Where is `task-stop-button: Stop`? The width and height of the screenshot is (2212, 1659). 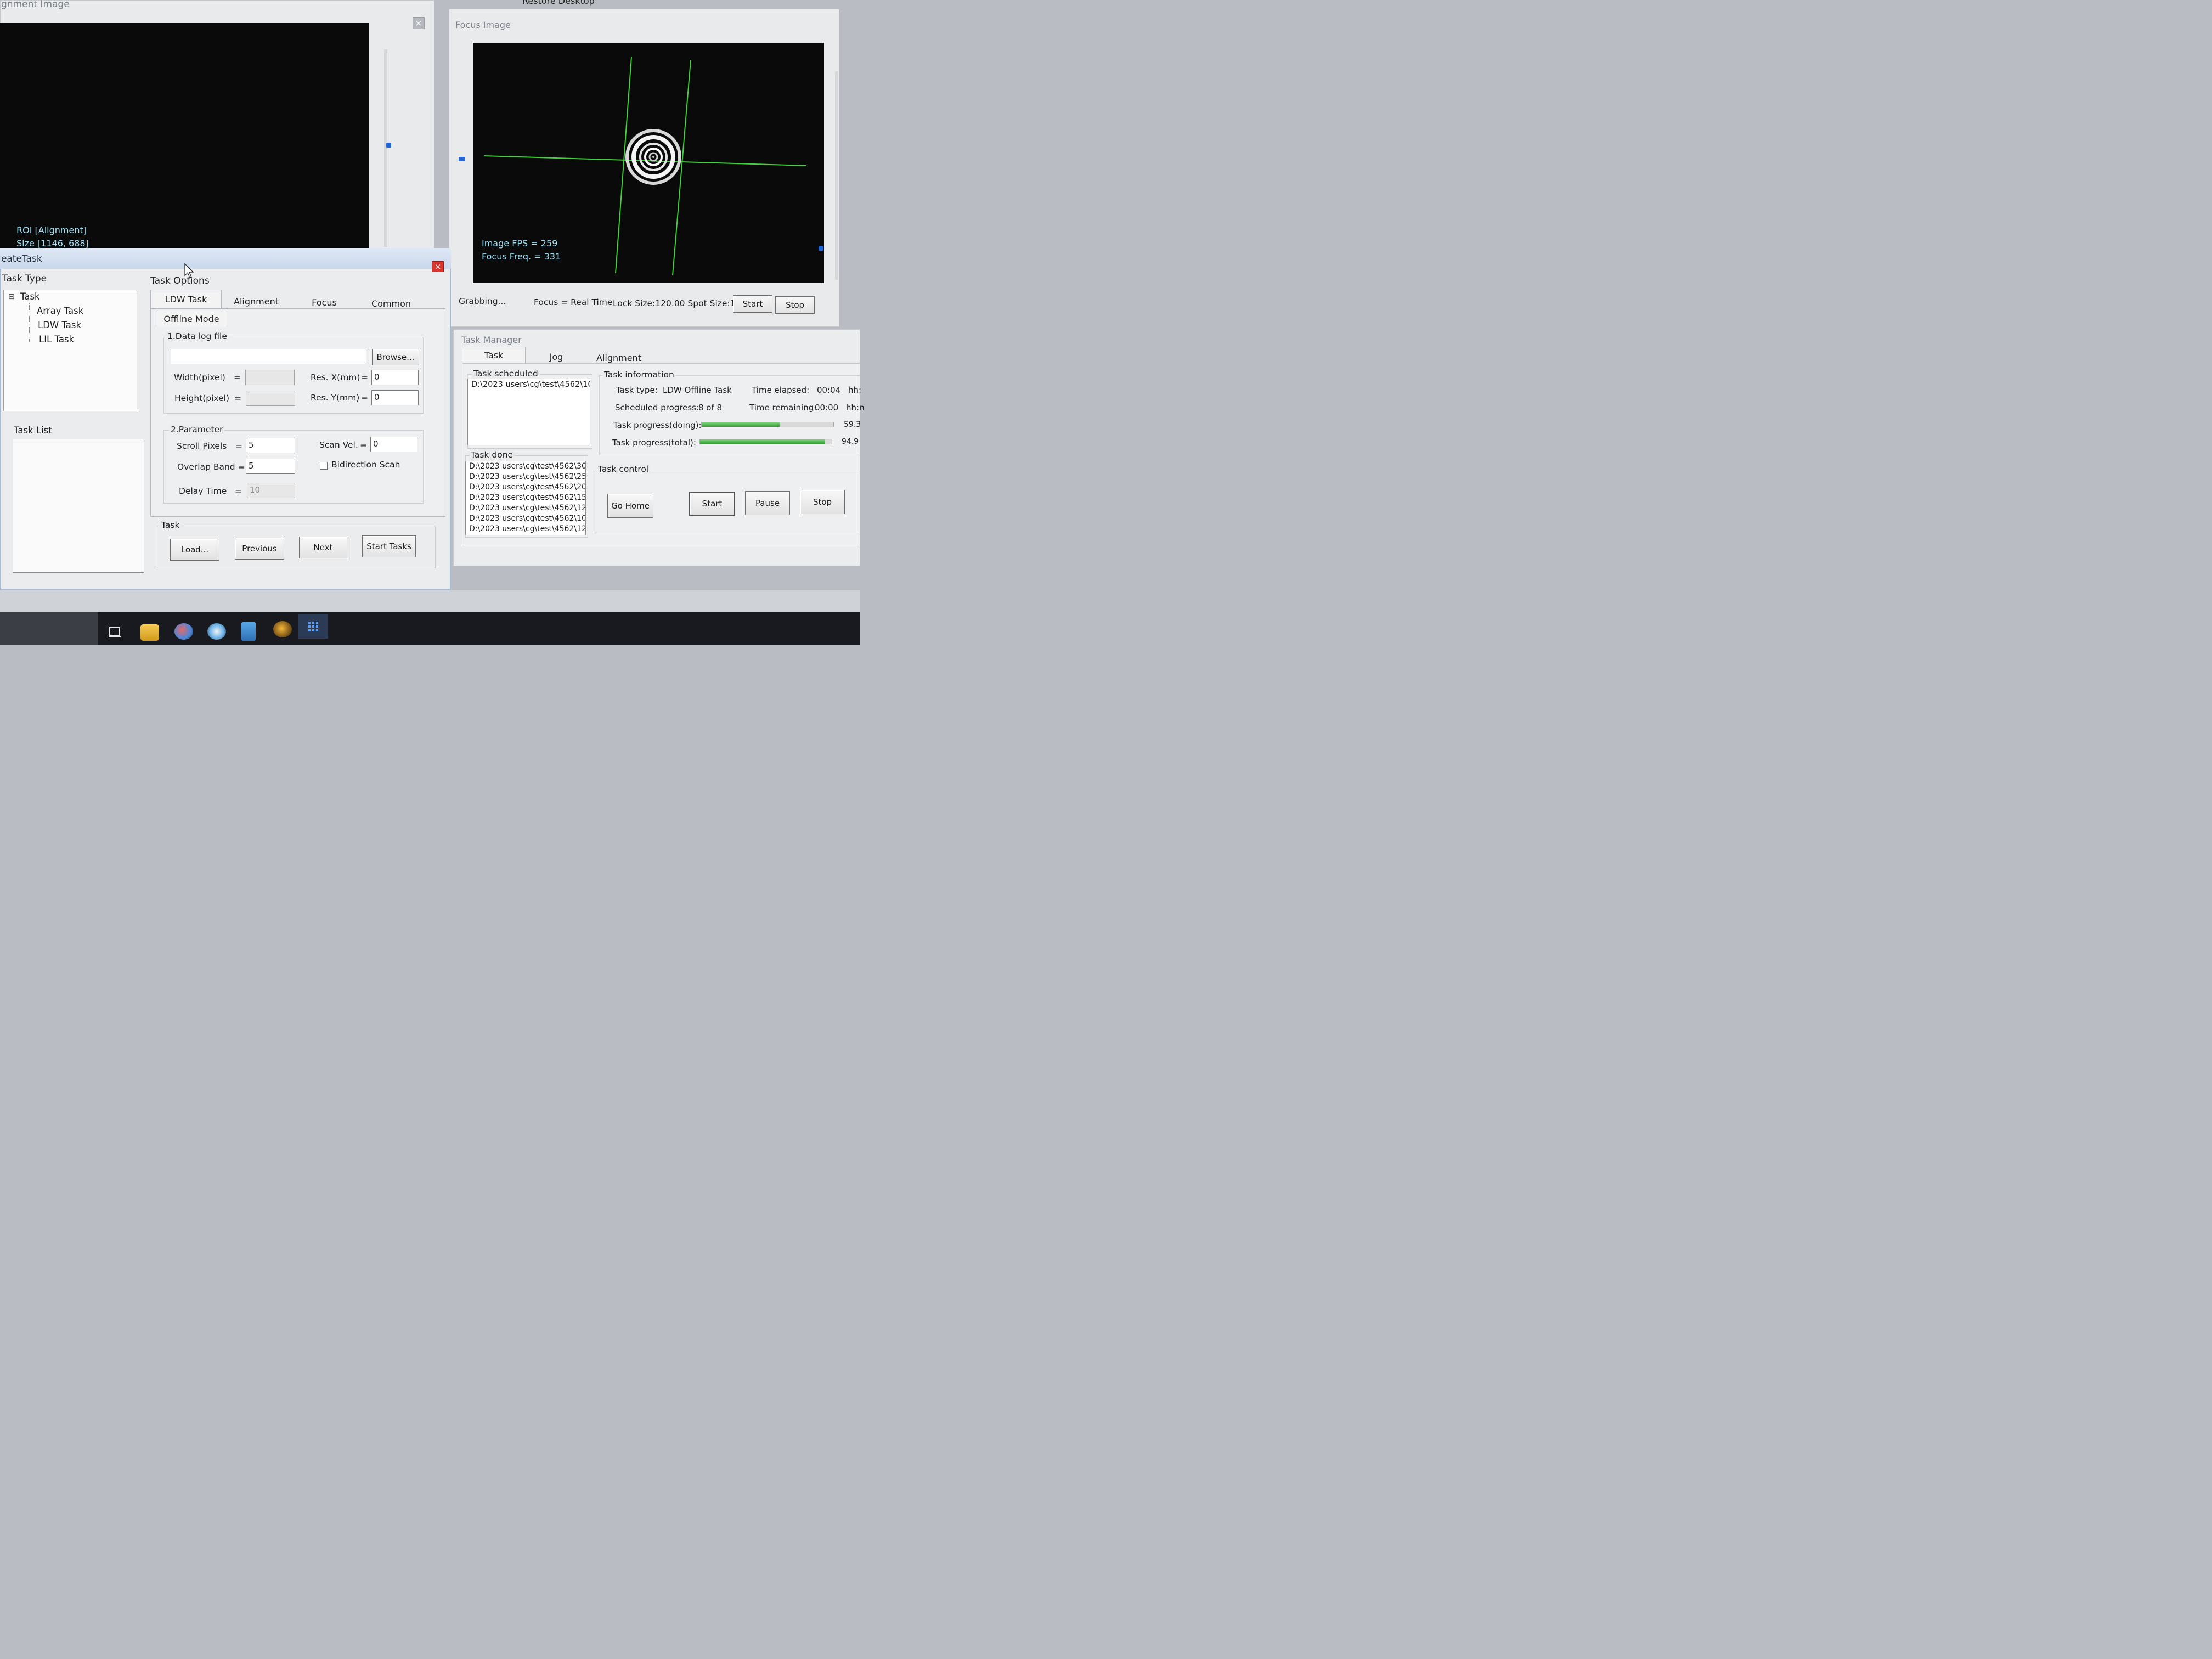
task-stop-button: Stop is located at coordinates (823, 502).